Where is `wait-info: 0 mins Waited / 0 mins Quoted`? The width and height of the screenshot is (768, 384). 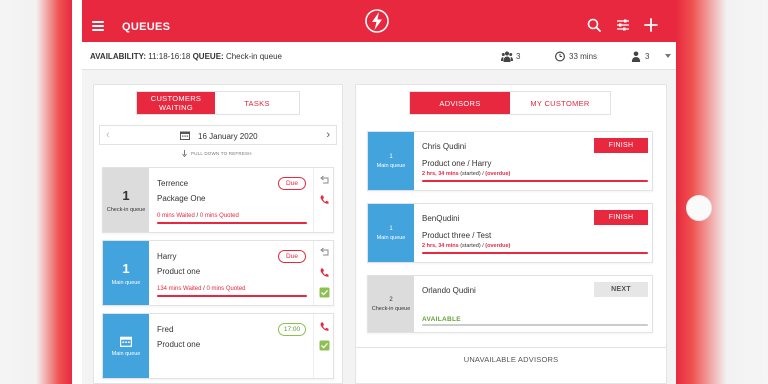
wait-info: 0 mins Waited / 0 mins Quoted is located at coordinates (198, 216).